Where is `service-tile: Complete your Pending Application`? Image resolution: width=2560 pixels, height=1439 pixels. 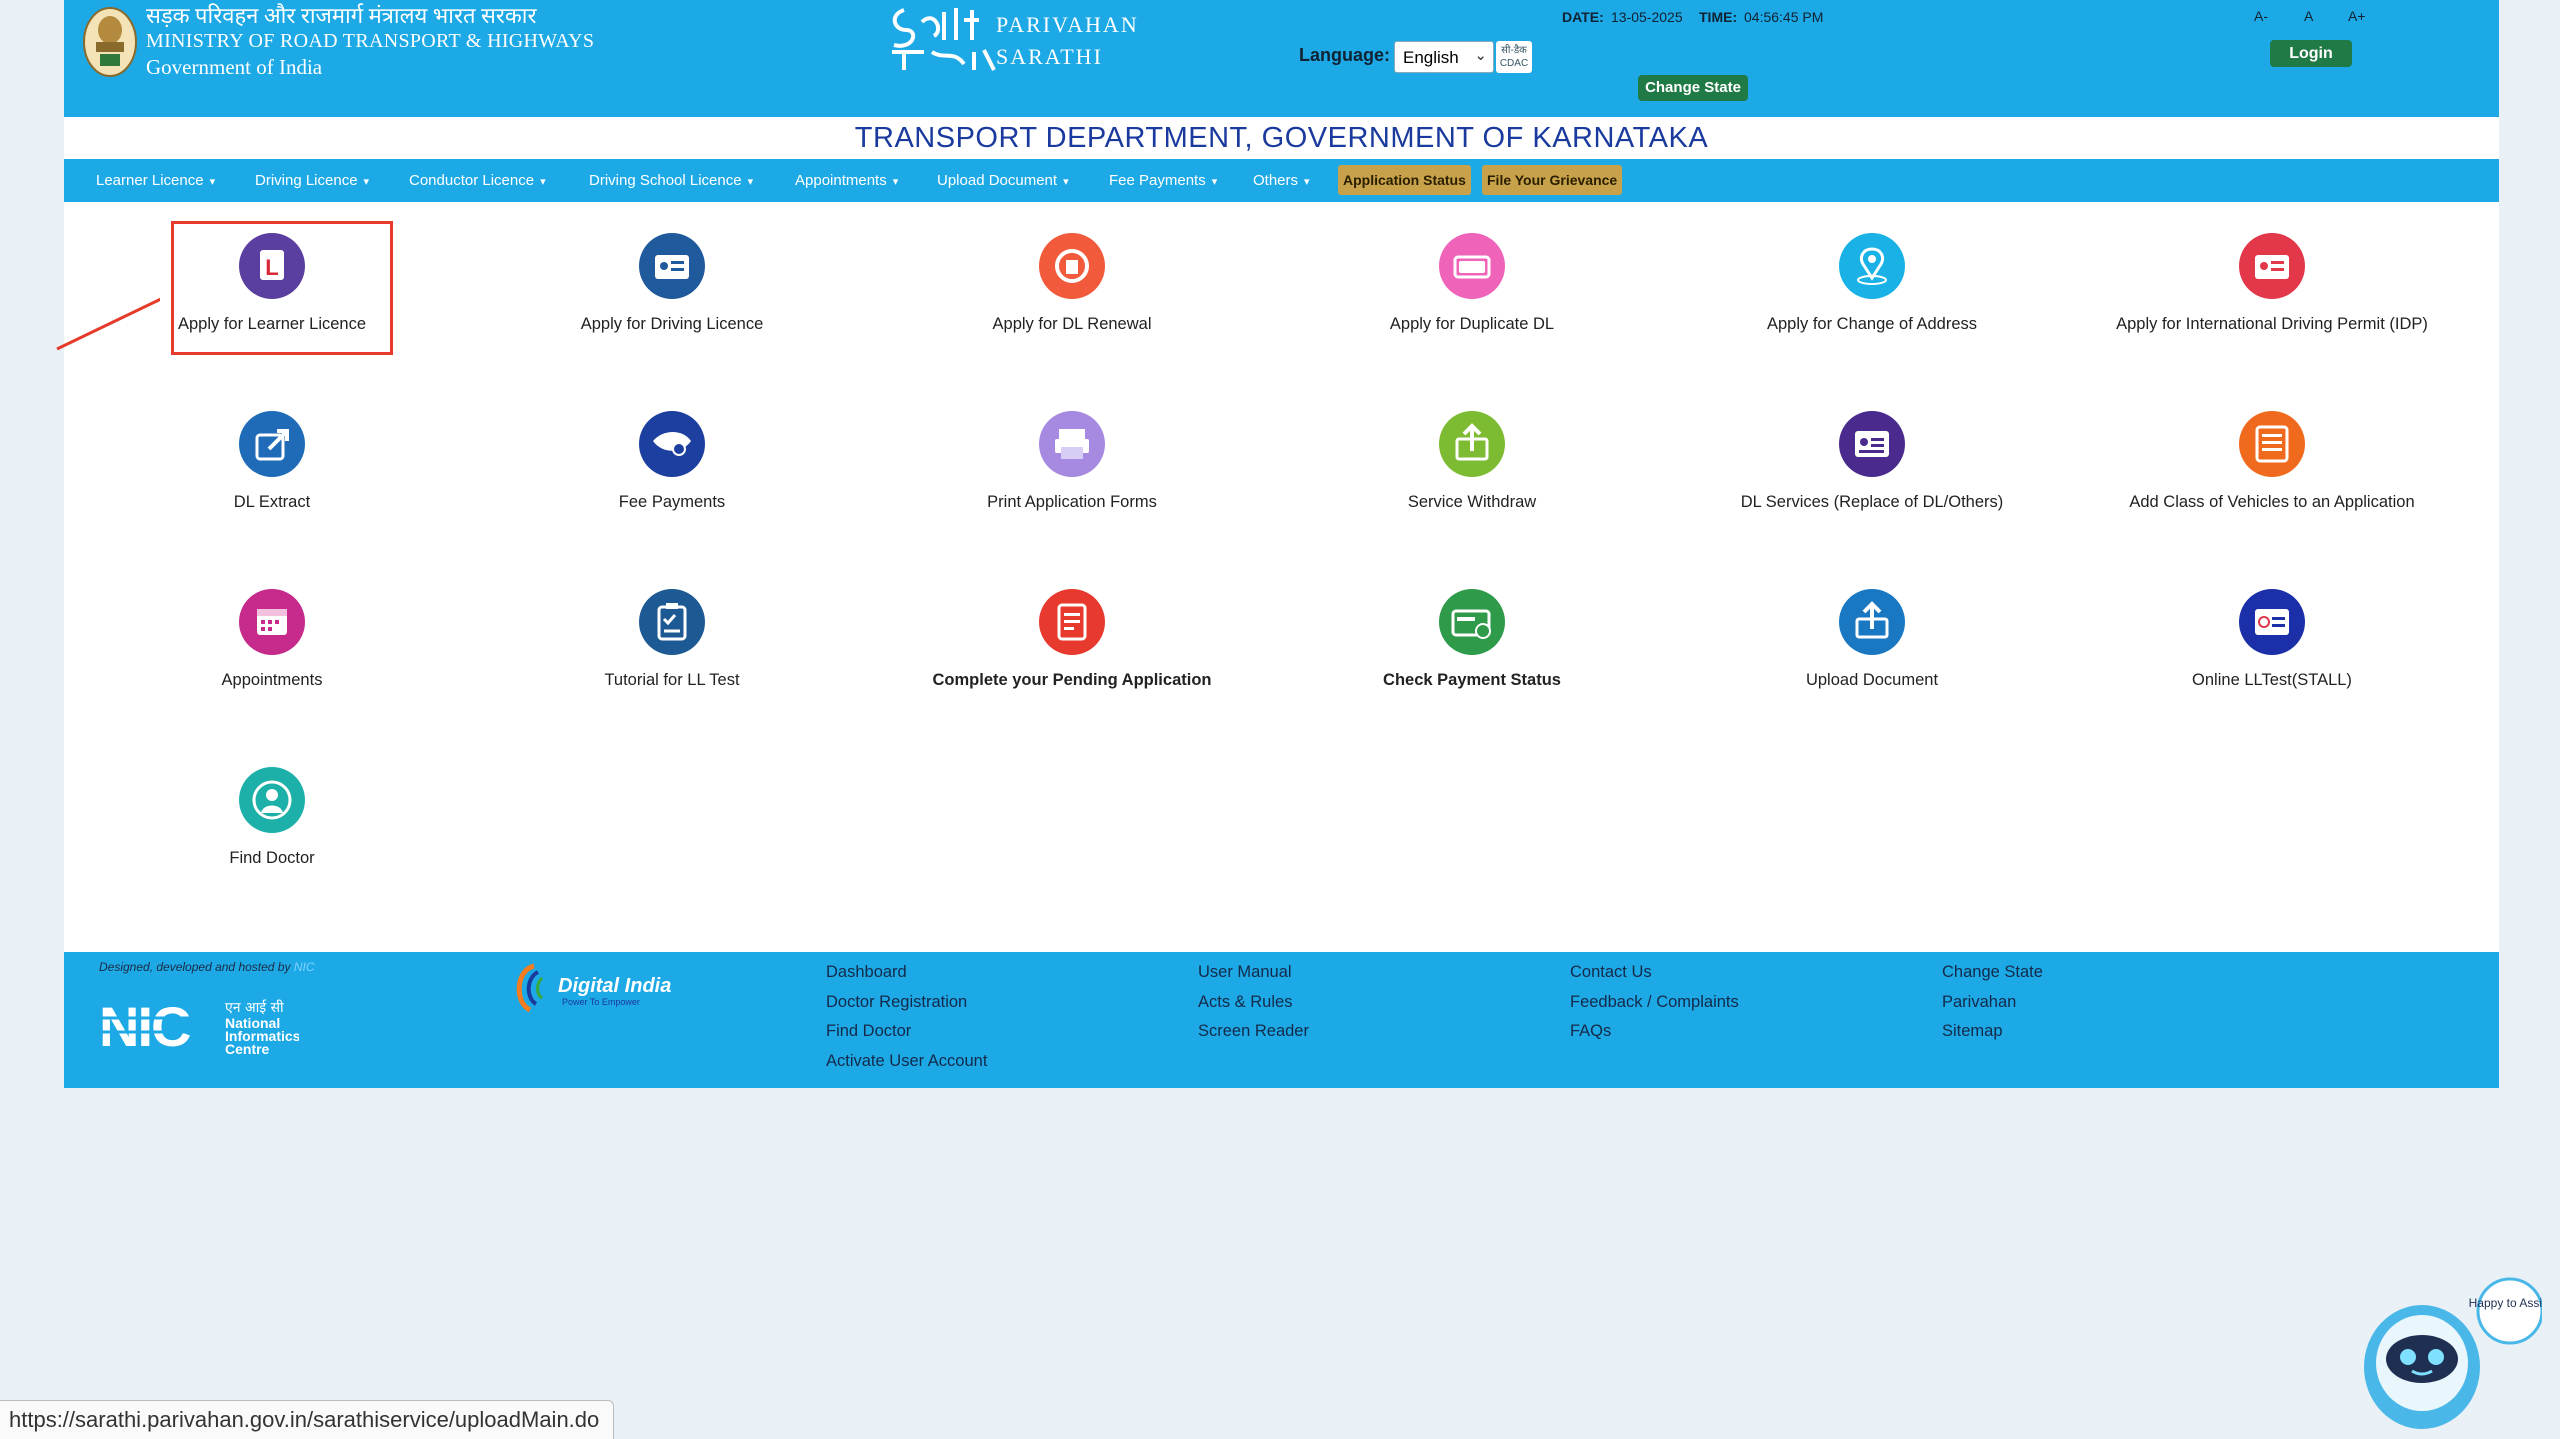
service-tile: Complete your Pending Application is located at coordinates (1072, 639).